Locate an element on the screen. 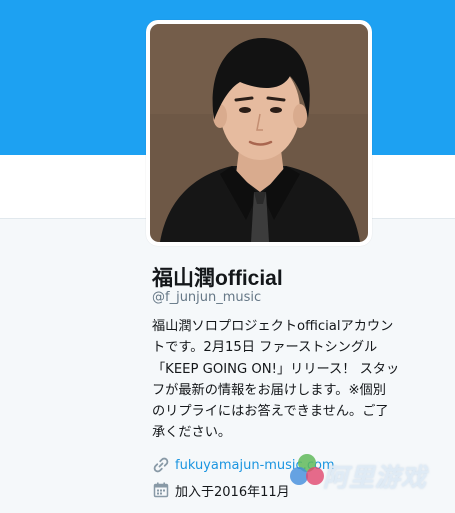 The height and width of the screenshot is (513, 455). profile-url-row: fukuyamajun-music.com is located at coordinates (243, 465).